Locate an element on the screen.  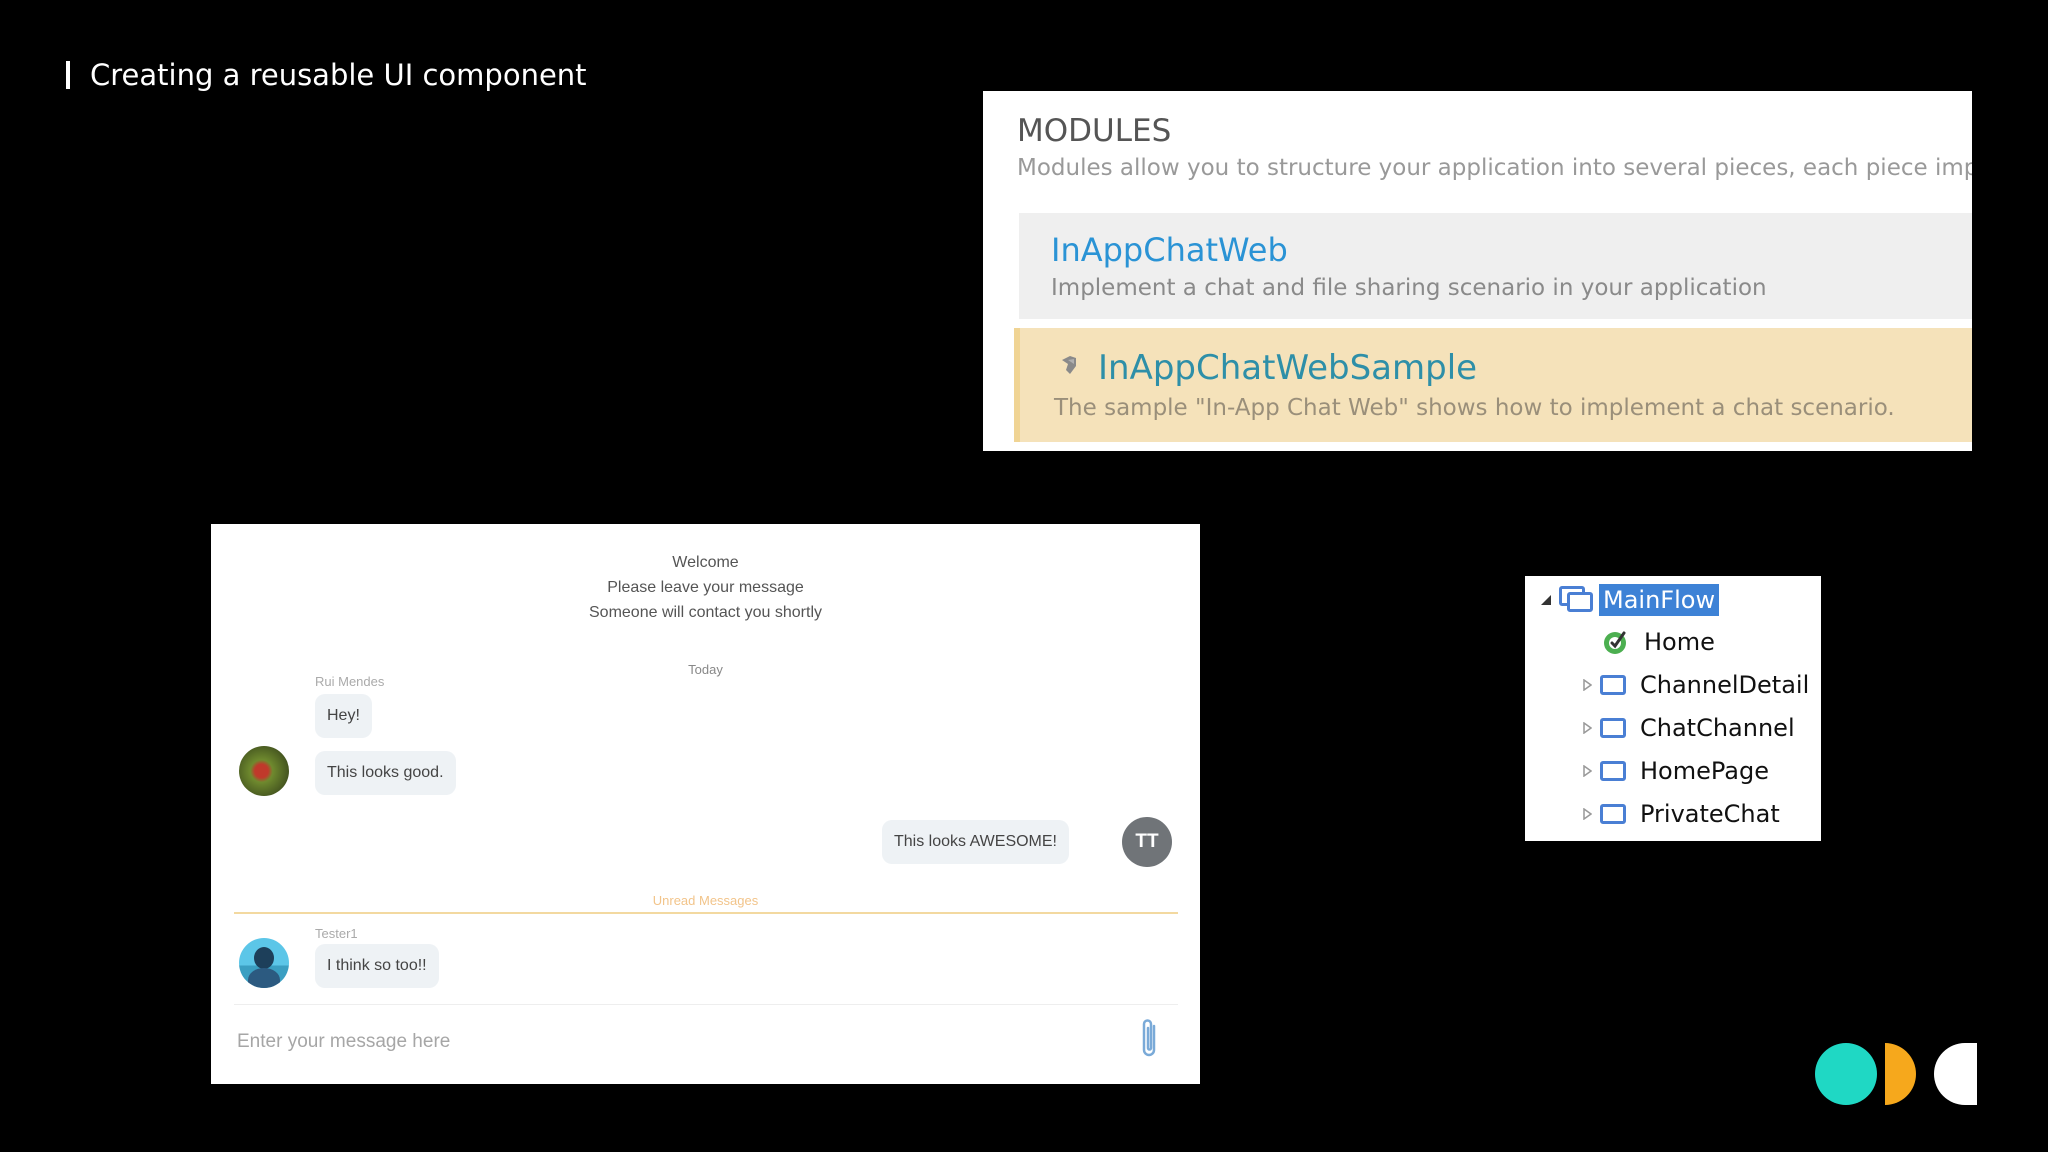
input-separator is located at coordinates (706, 1004).